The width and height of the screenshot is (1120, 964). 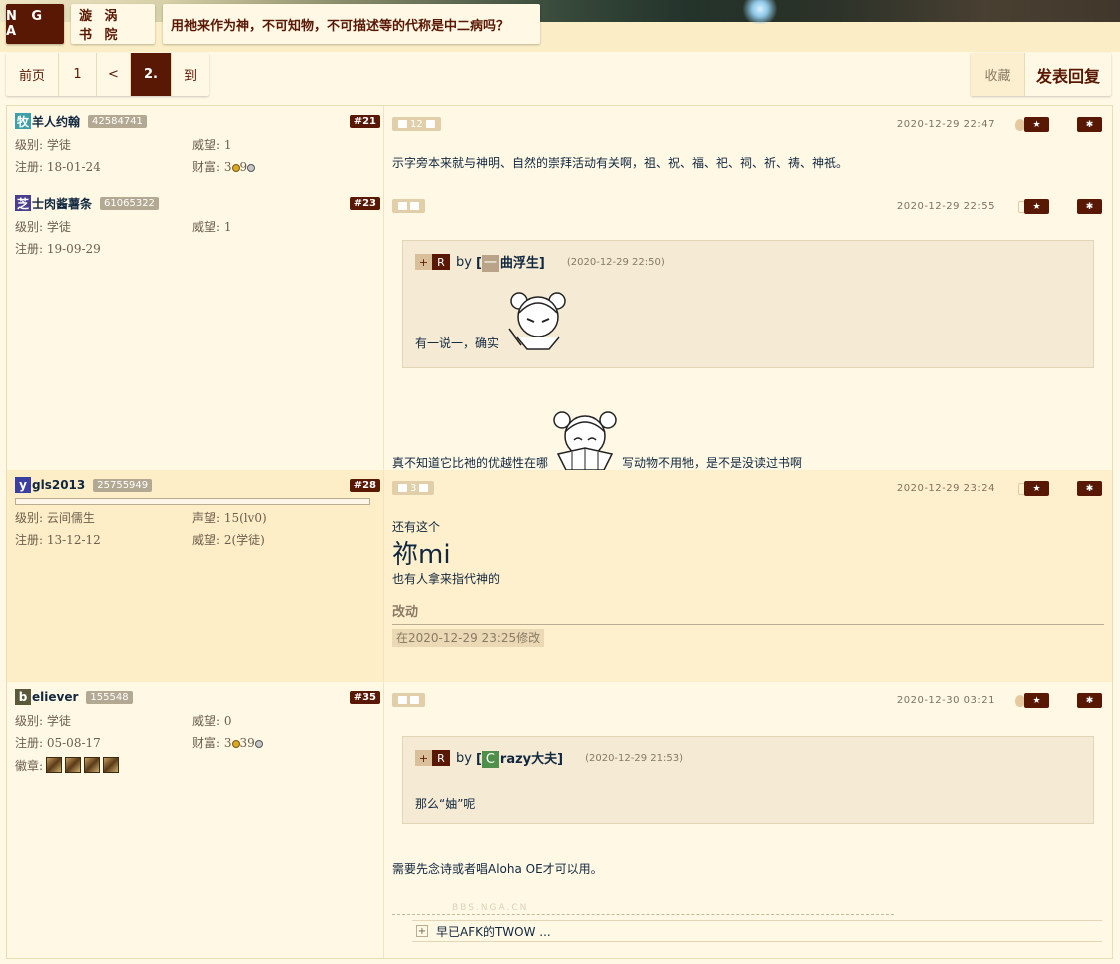 What do you see at coordinates (228, 540) in the screenshot?
I see `user-prestige: 威望: 2(学徒)` at bounding box center [228, 540].